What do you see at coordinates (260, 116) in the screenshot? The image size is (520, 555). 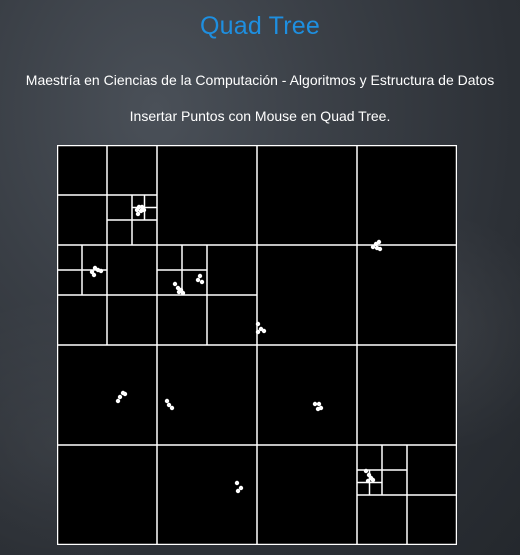 I see `instruction-text: Insertar Puntos con Mouse en Quad Tree.` at bounding box center [260, 116].